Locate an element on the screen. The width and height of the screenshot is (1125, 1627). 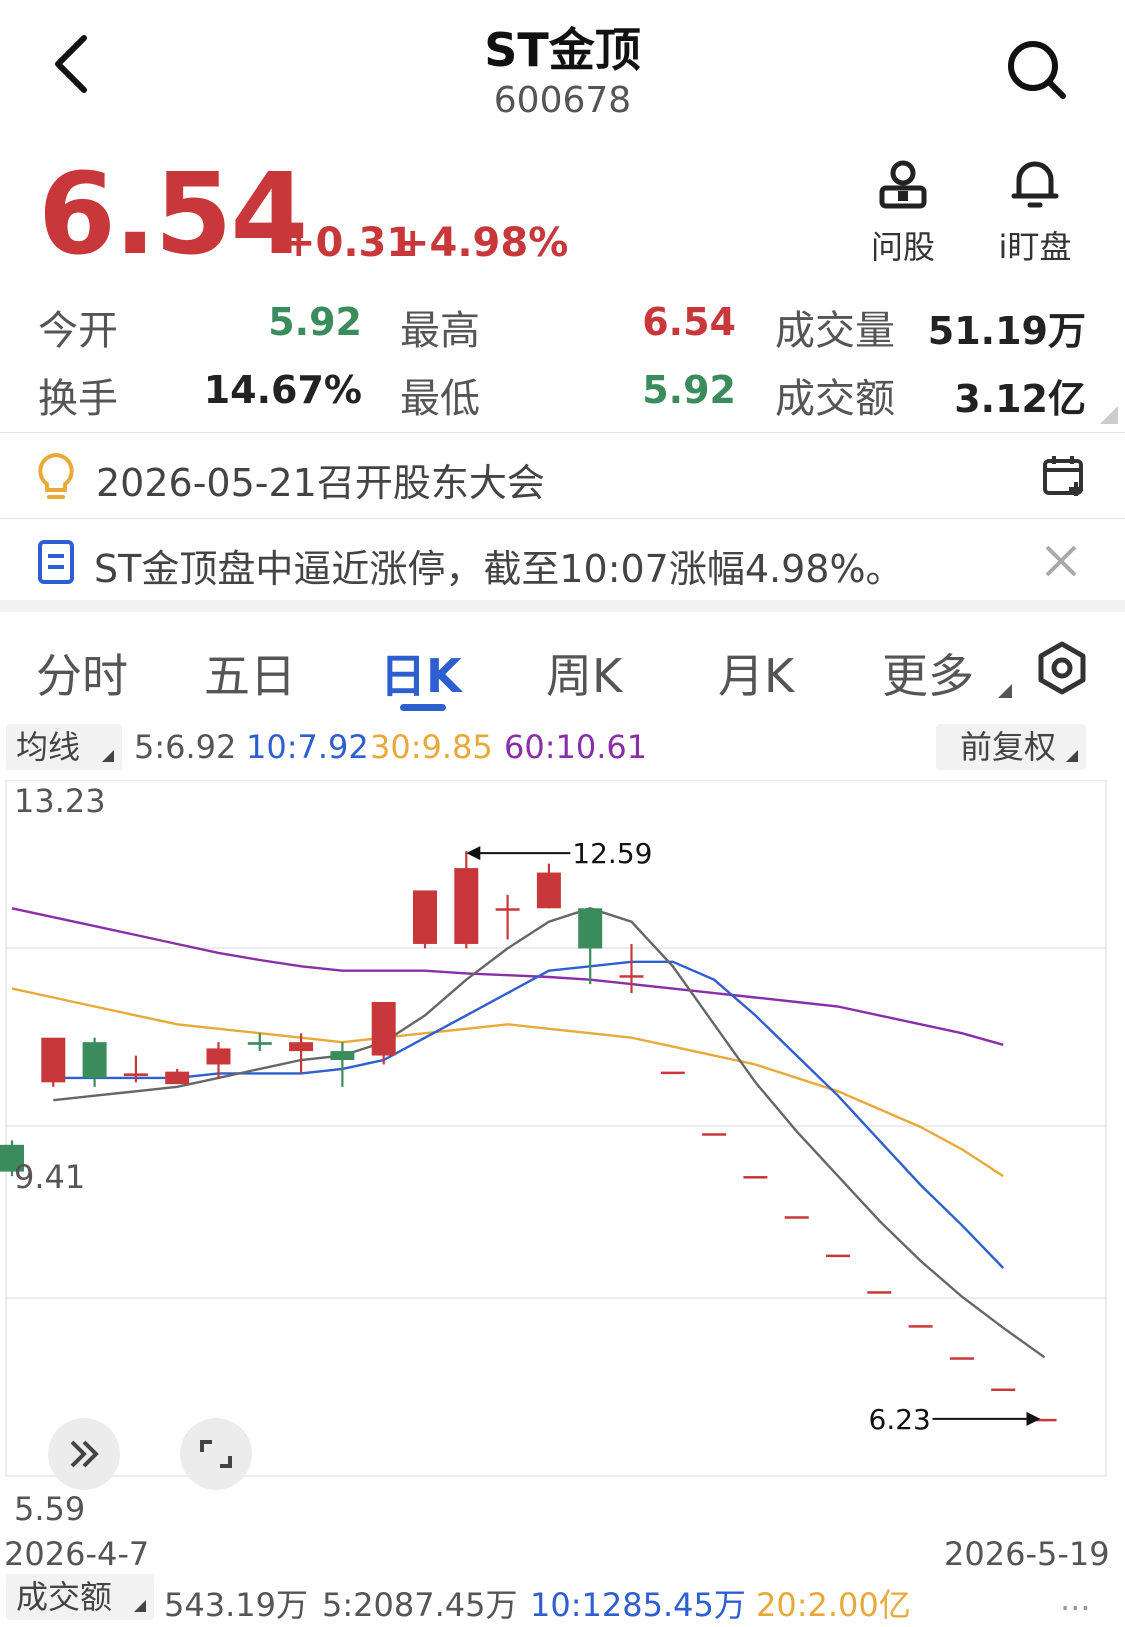
news-notice-row: ST金顶盘中逼近涨停，截至10:07涨幅4.98%。 is located at coordinates (562, 560).